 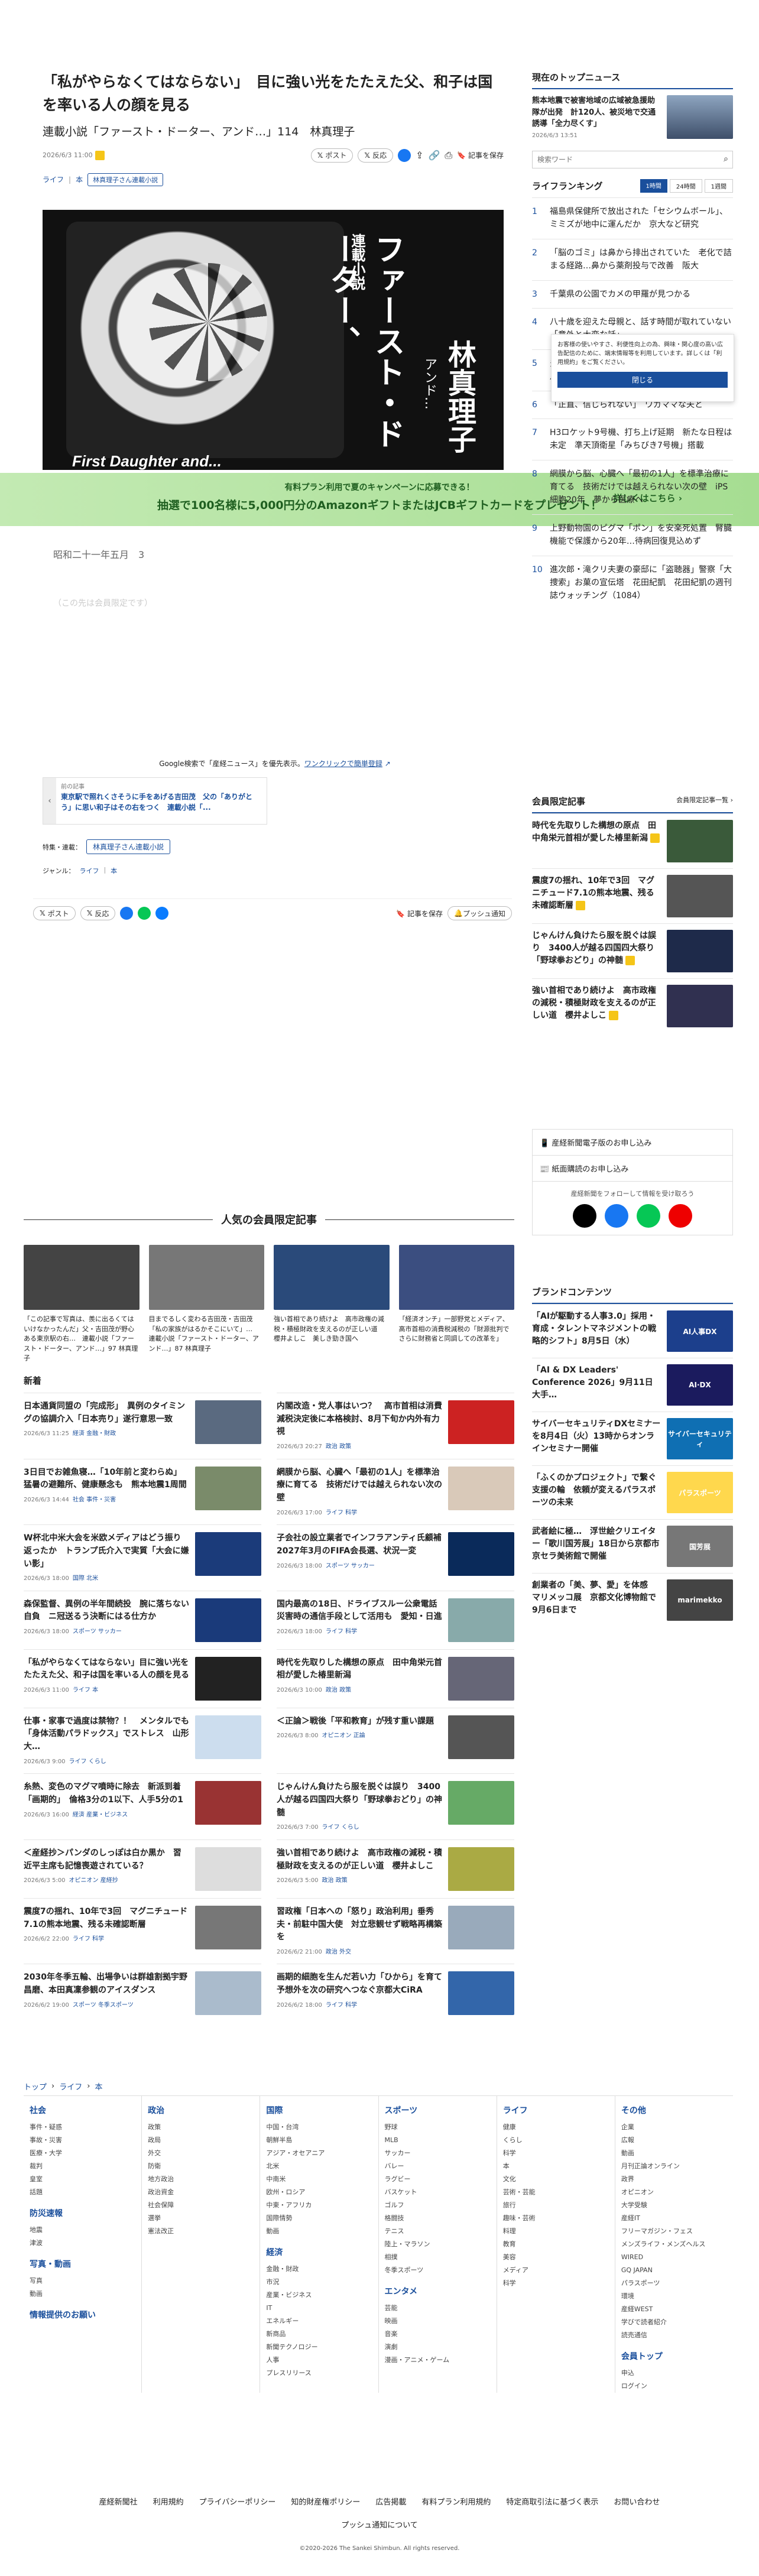 What do you see at coordinates (201, 2153) in the screenshot?
I see `footer-link: 外交` at bounding box center [201, 2153].